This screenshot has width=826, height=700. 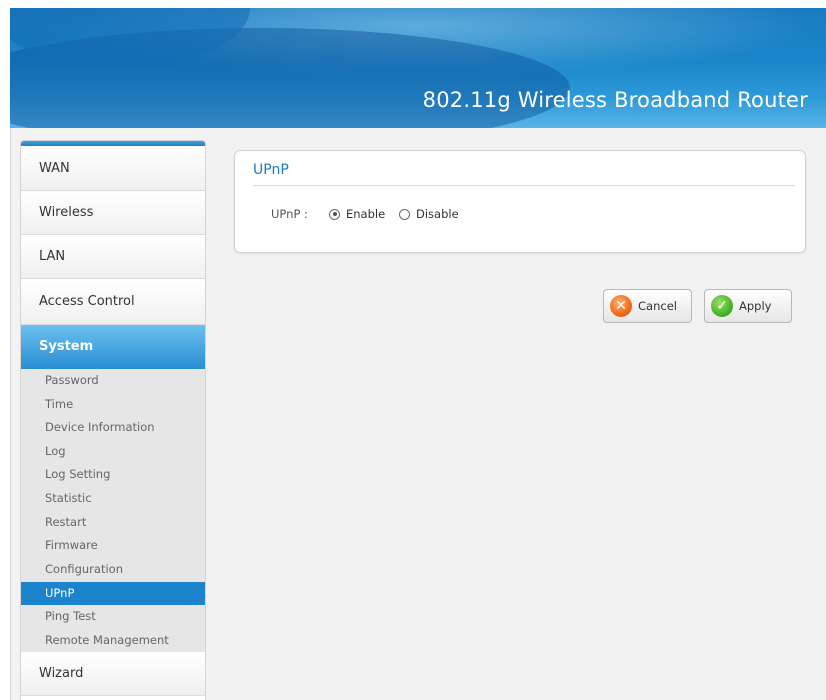 What do you see at coordinates (289, 214) in the screenshot?
I see `upnp-field-label: UPnP :` at bounding box center [289, 214].